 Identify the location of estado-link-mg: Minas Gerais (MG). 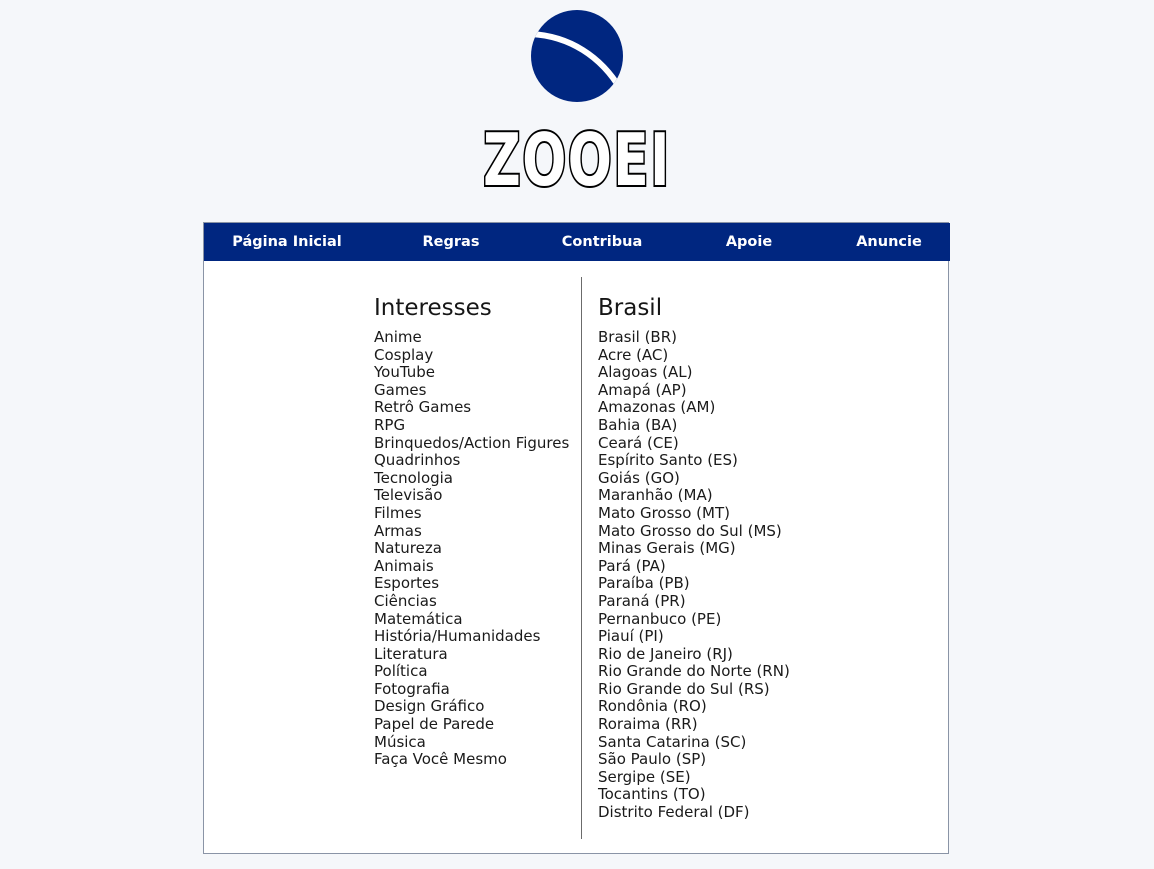
(694, 549).